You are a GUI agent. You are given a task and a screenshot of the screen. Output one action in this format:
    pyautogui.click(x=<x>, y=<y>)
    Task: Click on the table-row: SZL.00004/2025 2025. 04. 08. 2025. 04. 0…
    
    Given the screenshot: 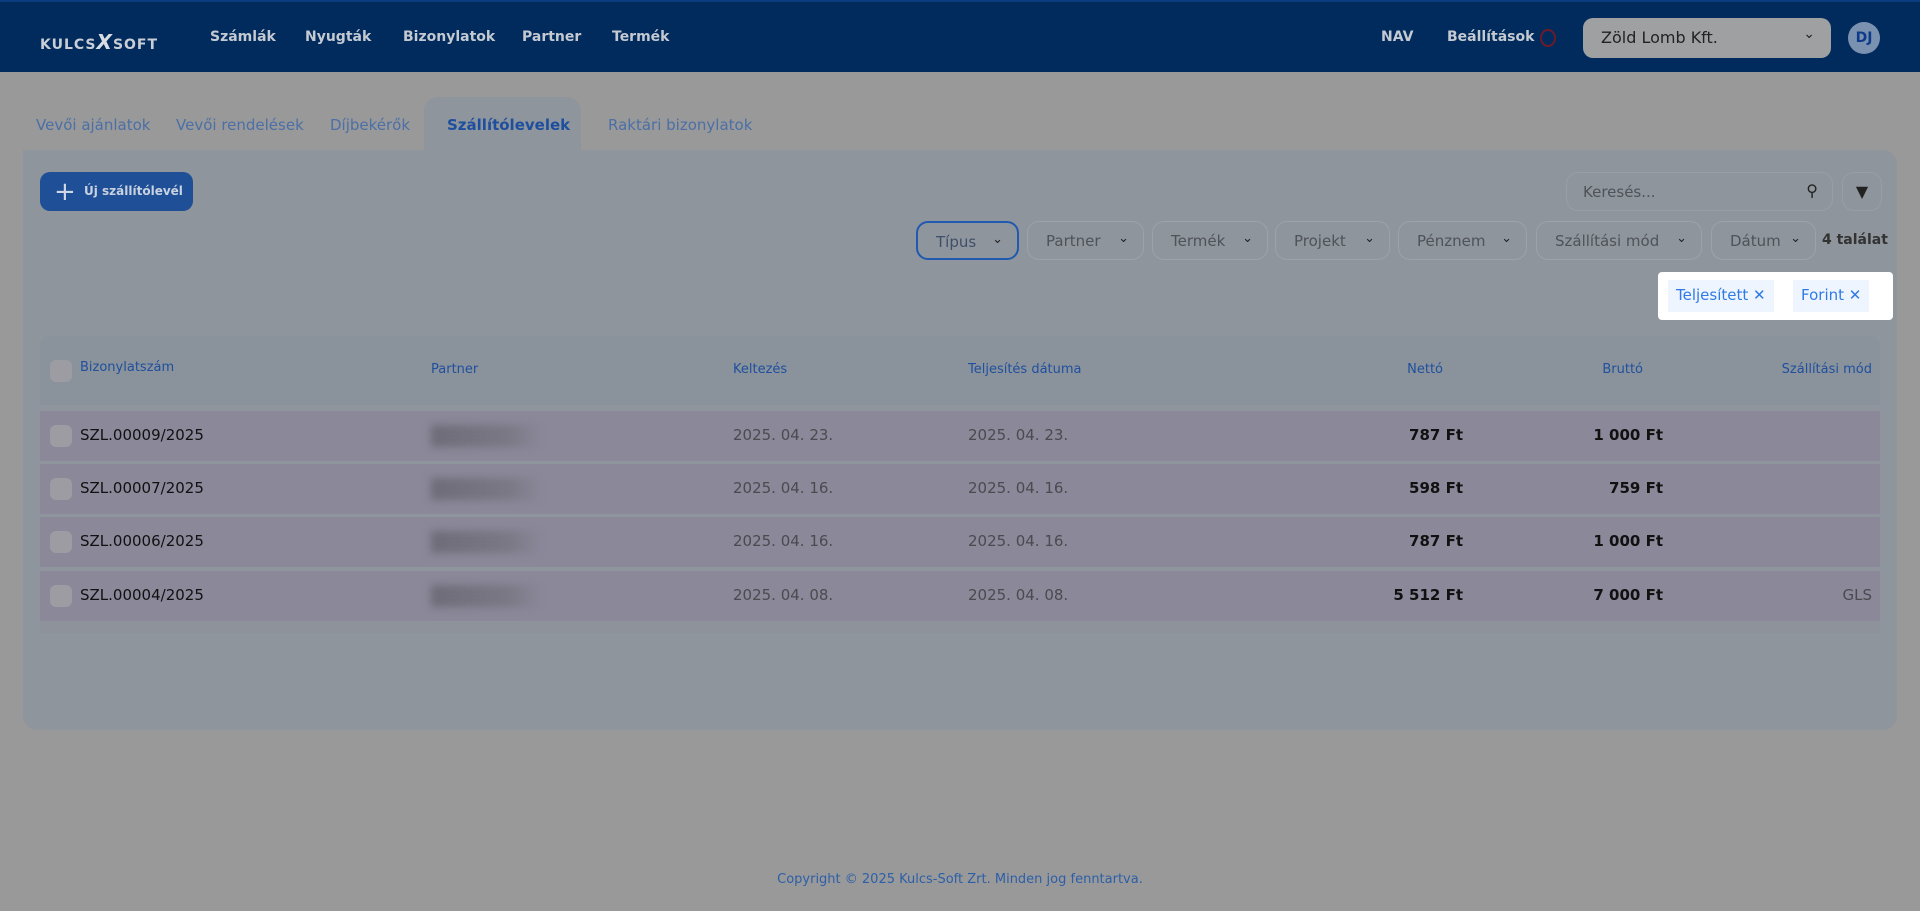 What is the action you would take?
    pyautogui.click(x=960, y=596)
    